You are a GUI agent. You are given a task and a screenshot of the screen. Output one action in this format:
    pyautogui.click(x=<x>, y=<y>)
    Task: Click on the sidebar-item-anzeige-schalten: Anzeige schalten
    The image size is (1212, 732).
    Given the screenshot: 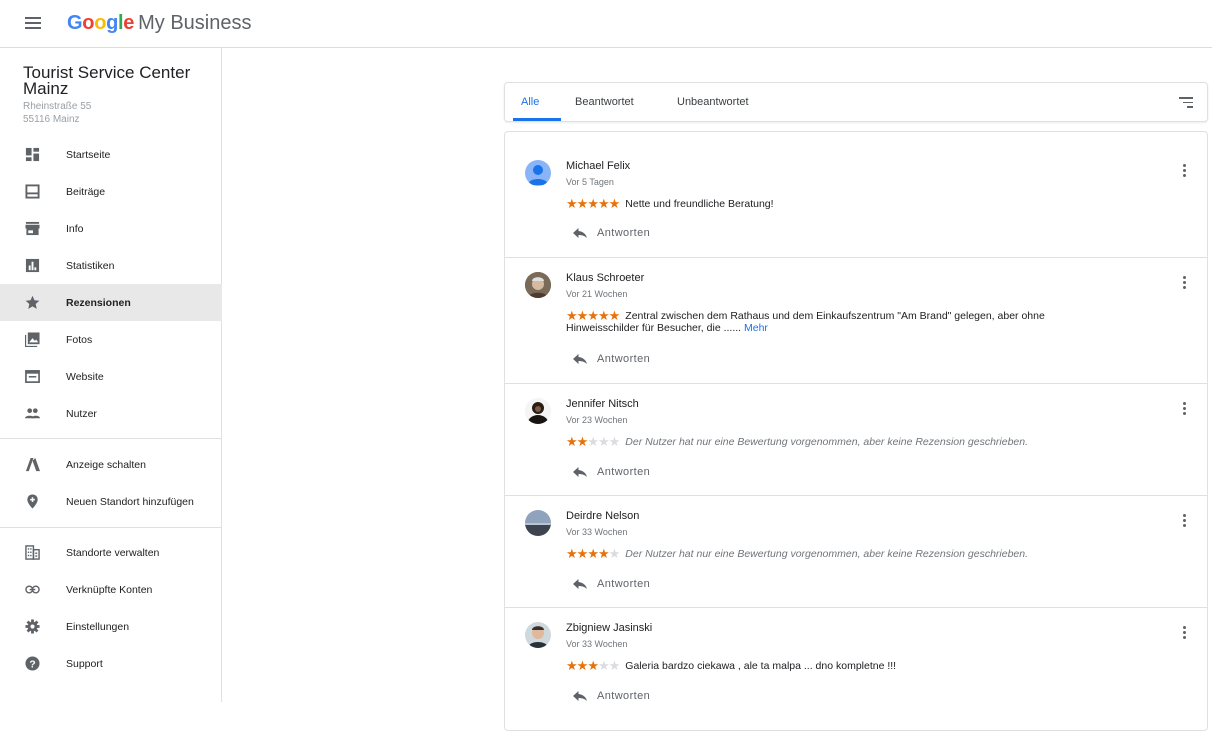 What is the action you would take?
    pyautogui.click(x=111, y=464)
    